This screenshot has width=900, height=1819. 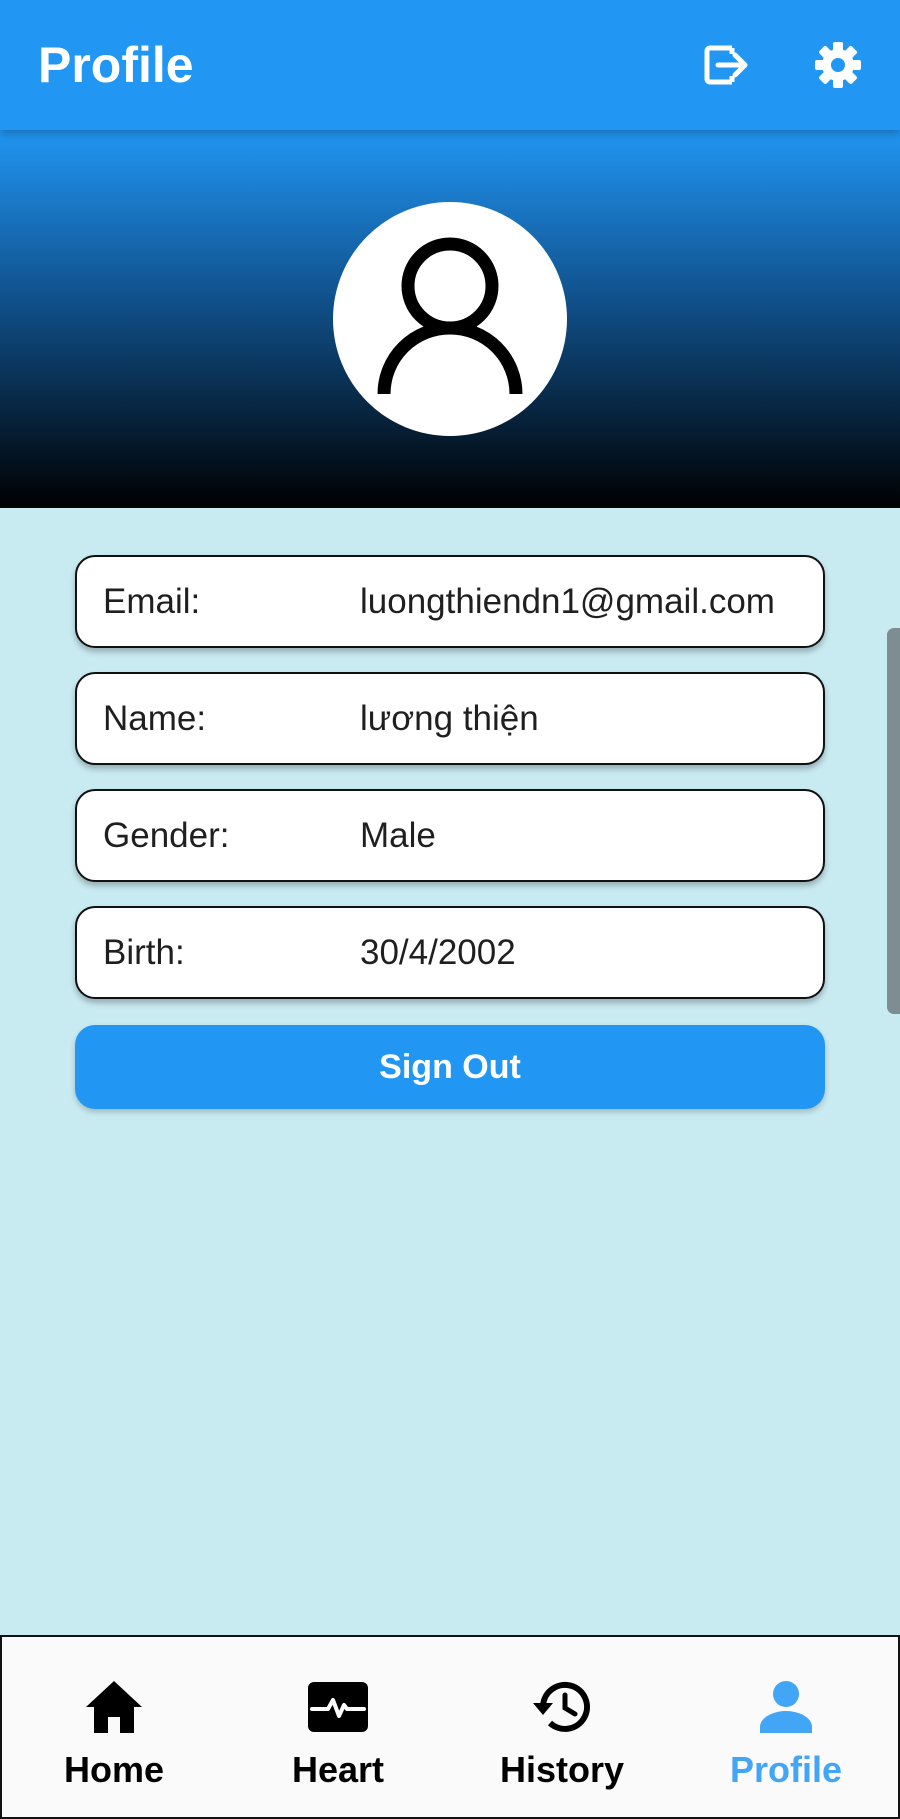 I want to click on bottom-nav: Home Heart History Profile, so click(x=450, y=1727).